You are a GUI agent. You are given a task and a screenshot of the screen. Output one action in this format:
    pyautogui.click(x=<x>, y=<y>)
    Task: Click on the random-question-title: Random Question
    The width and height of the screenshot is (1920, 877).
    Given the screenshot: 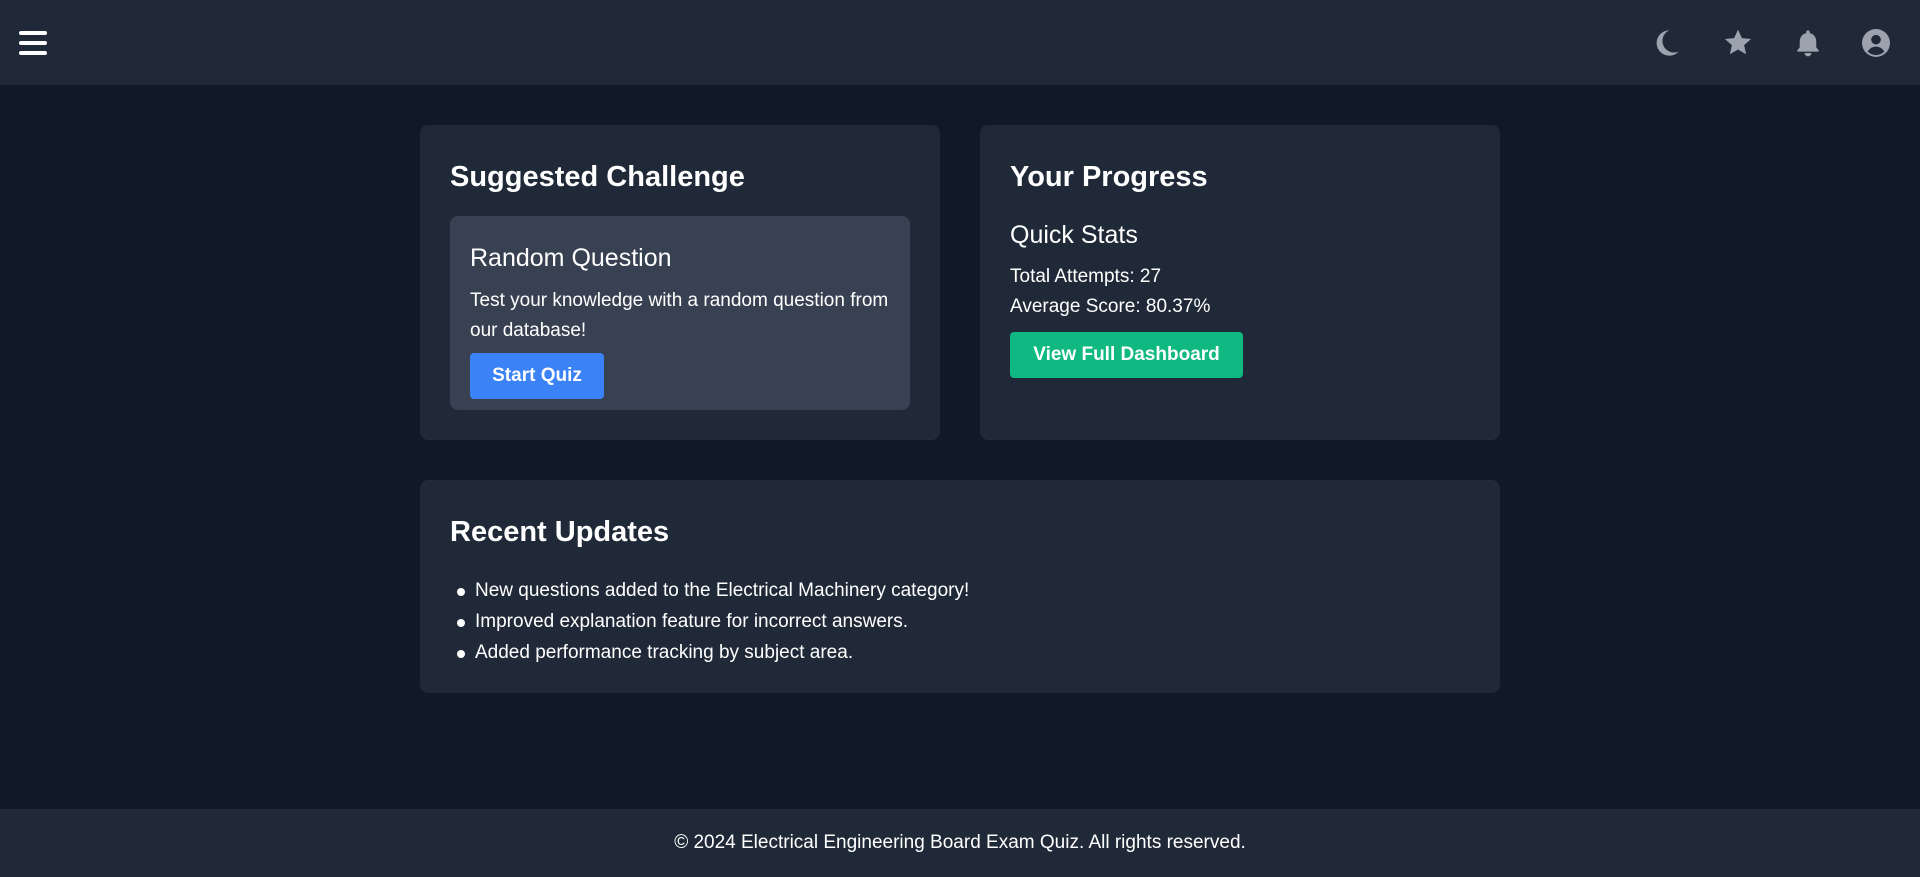 What is the action you would take?
    pyautogui.click(x=571, y=258)
    